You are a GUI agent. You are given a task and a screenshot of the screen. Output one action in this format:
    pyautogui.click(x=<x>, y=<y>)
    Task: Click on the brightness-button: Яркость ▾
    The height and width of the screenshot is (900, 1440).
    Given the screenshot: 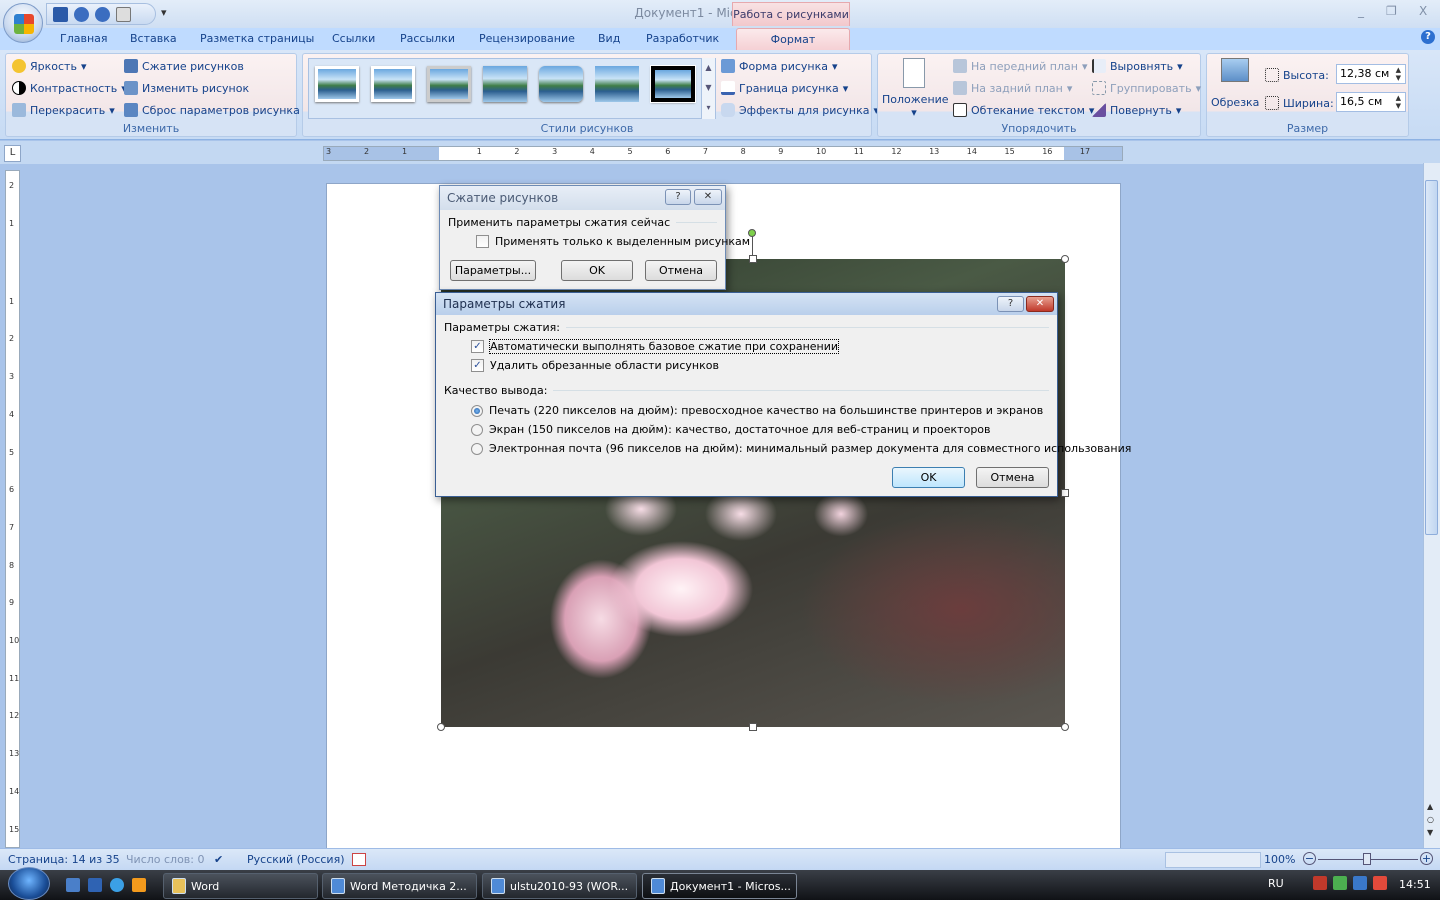 What is the action you would take?
    pyautogui.click(x=49, y=66)
    